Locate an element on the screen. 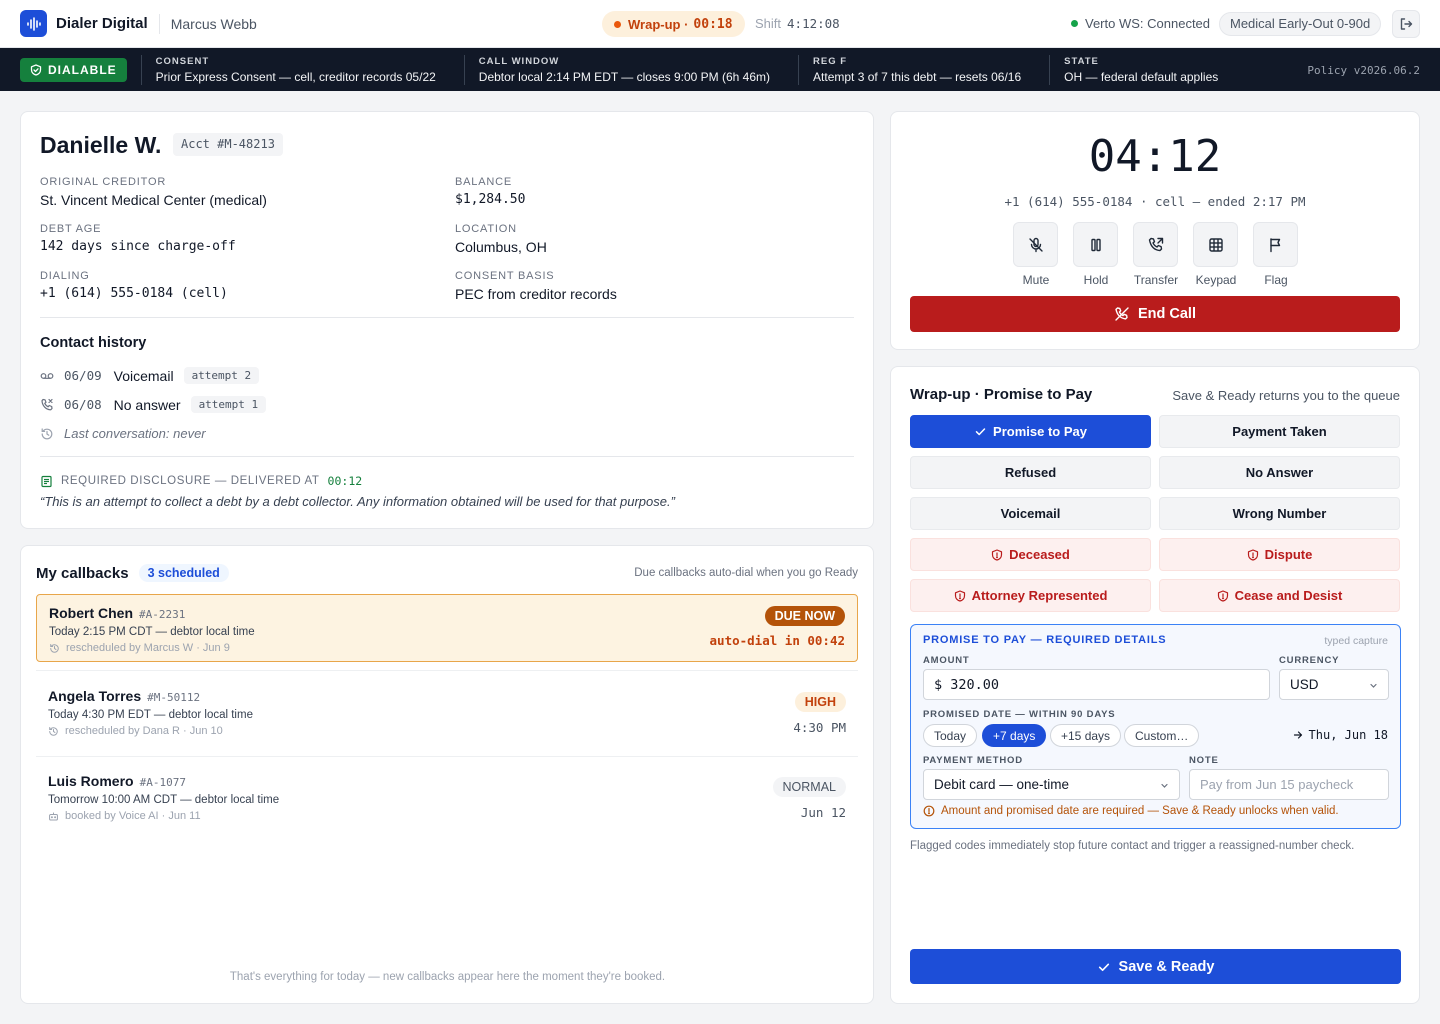 Image resolution: width=1440 pixels, height=1024 pixels. consent-key: CONSENT is located at coordinates (182, 61).